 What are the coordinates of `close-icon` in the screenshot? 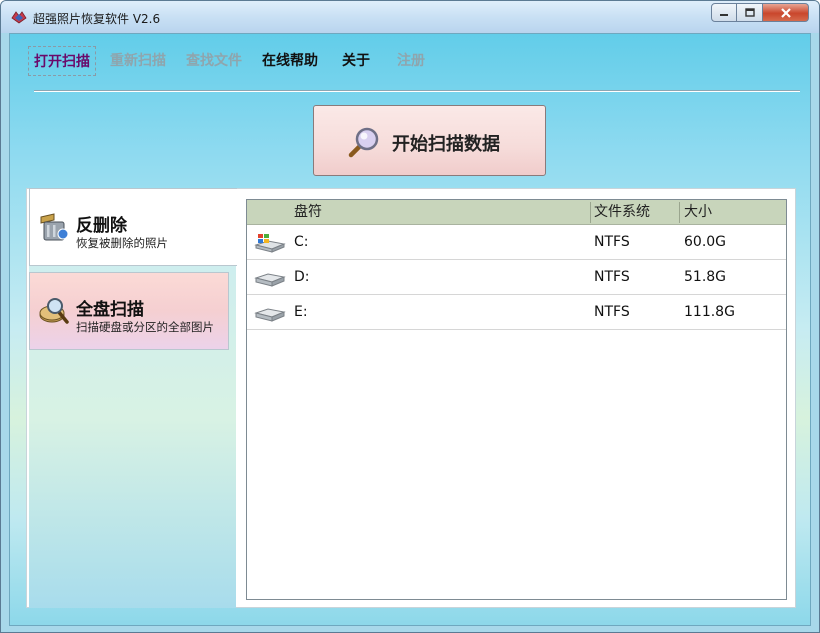 It's located at (785, 12).